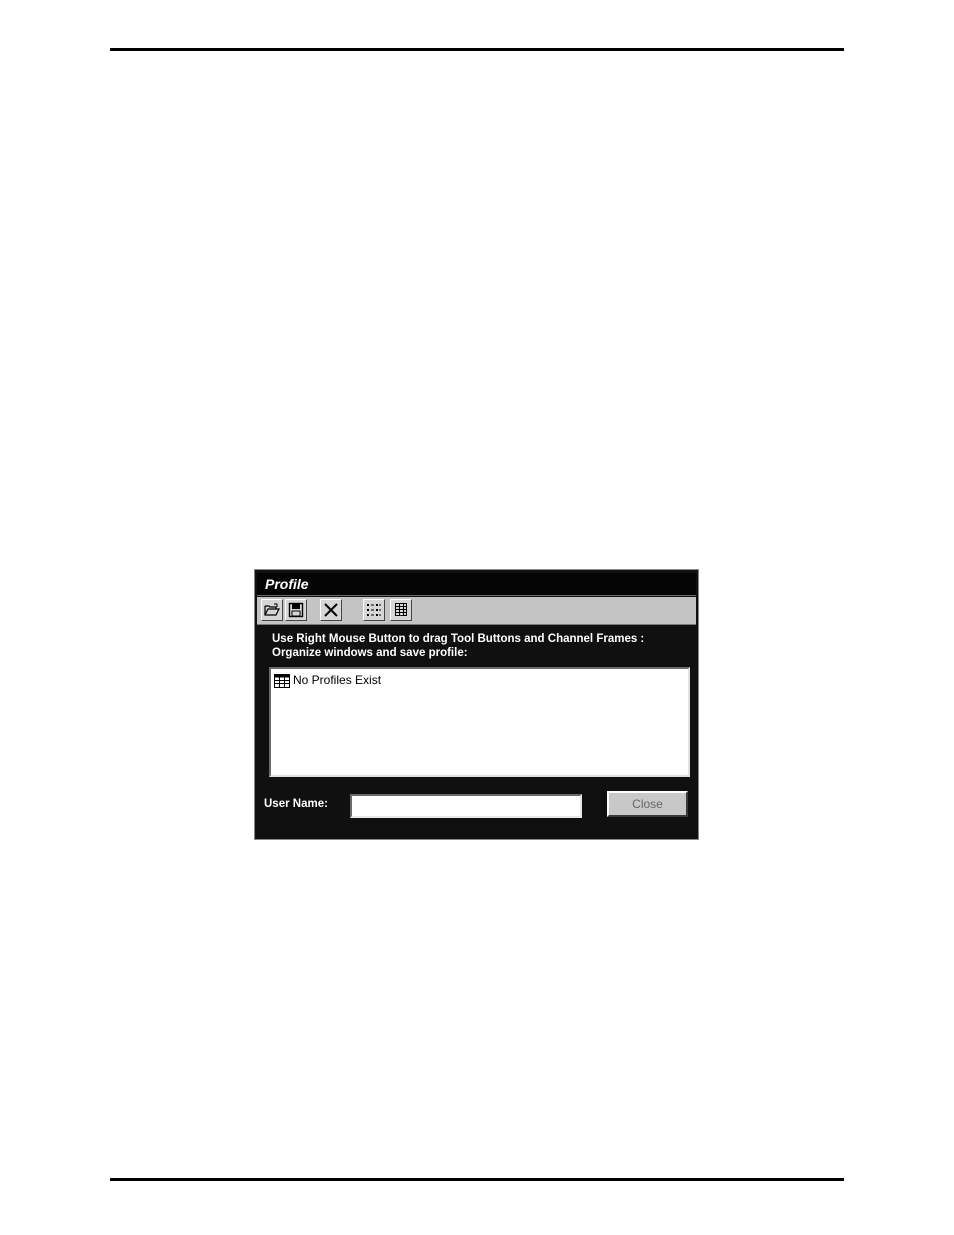 The image size is (954, 1235). What do you see at coordinates (476, 611) in the screenshot?
I see `toolbar` at bounding box center [476, 611].